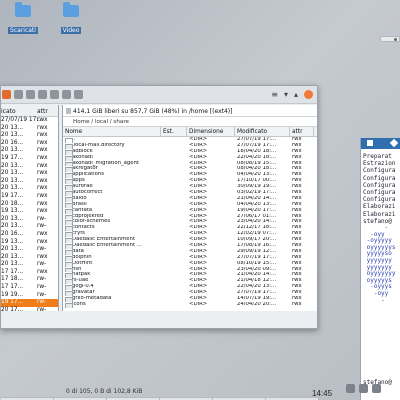  I want to click on breadcrumb: Home / local / share, so click(190, 122).